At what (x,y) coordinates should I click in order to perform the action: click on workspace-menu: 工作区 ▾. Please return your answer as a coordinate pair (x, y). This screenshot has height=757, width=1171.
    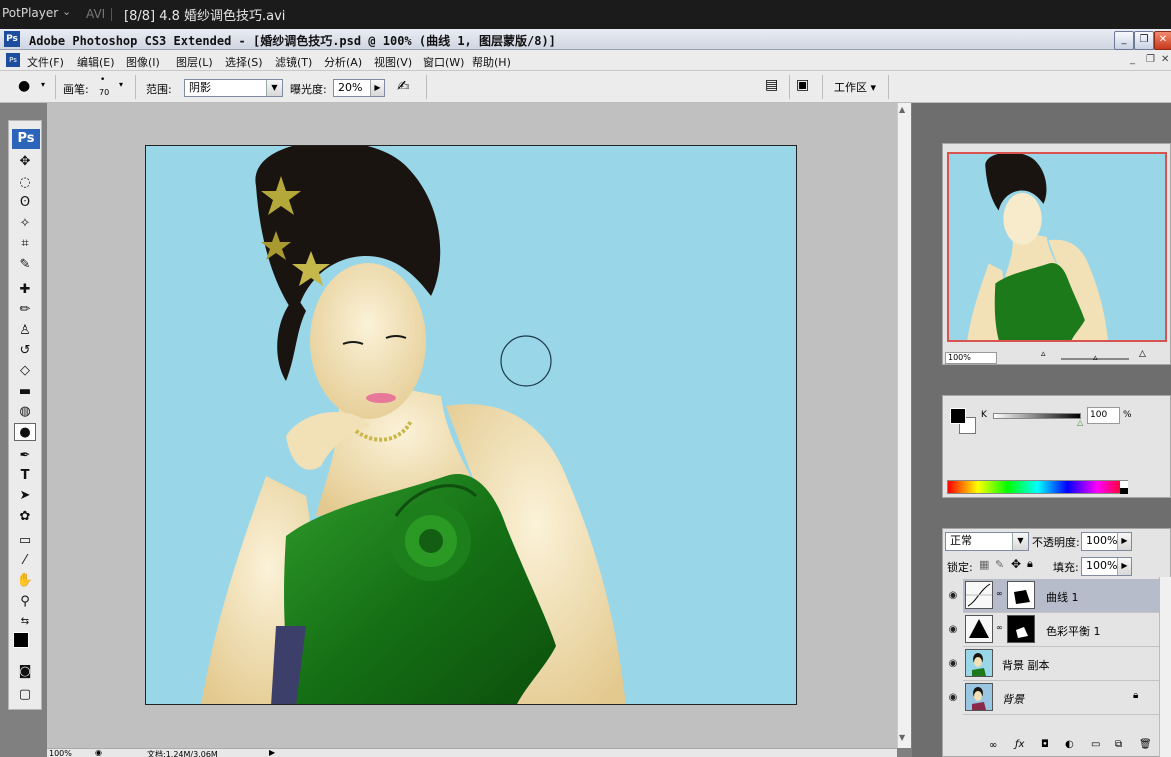
    Looking at the image, I should click on (855, 87).